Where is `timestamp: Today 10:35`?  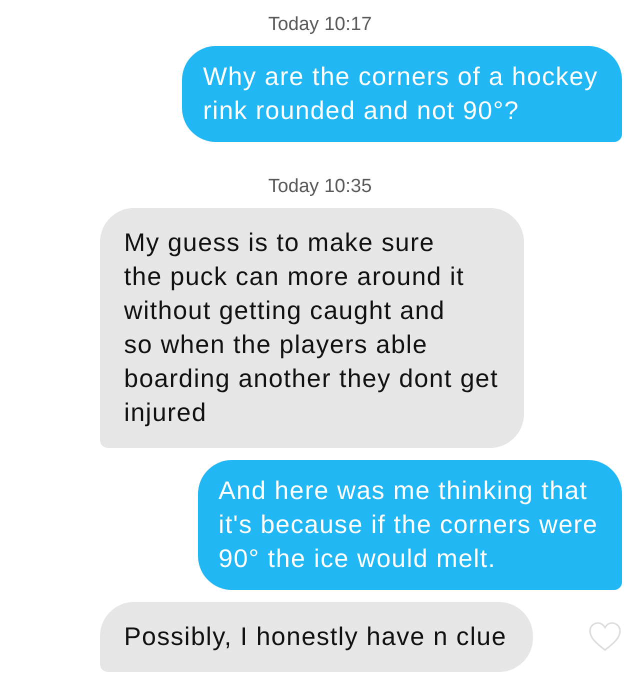 timestamp: Today 10:35 is located at coordinates (320, 187).